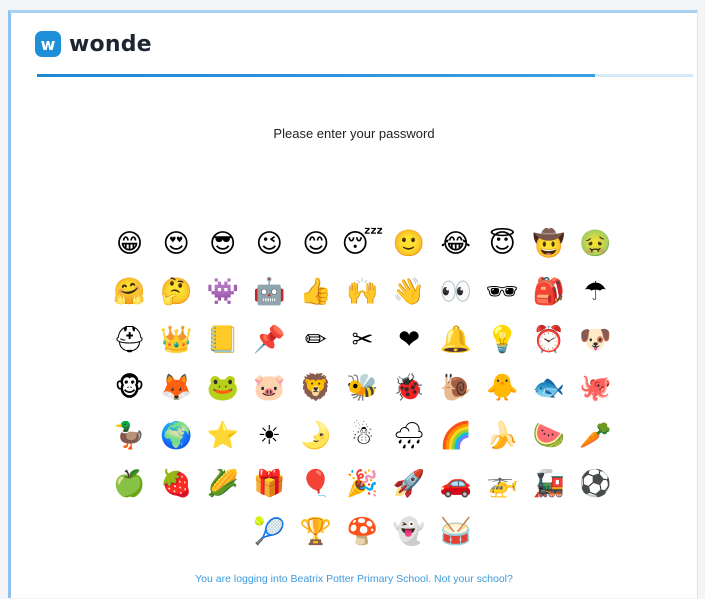 The image size is (705, 599). I want to click on fish-icon: 🐟, so click(549, 388).